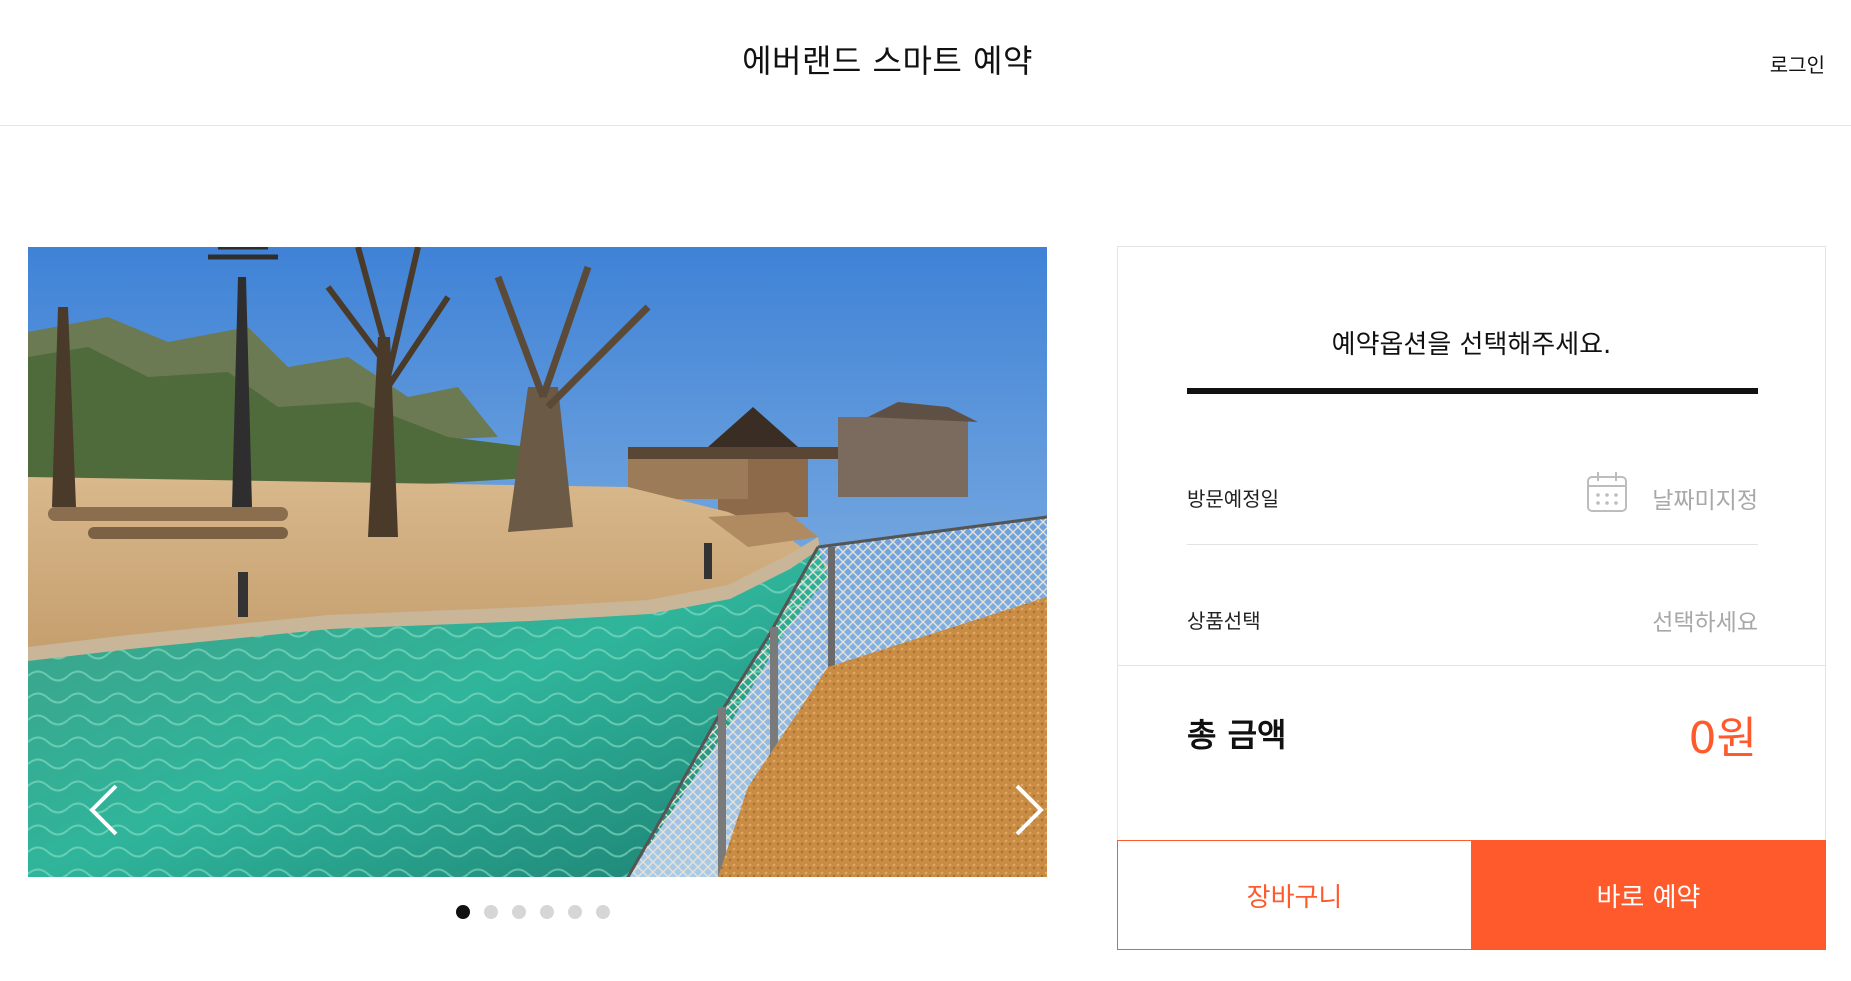 This screenshot has height=981, width=1851. I want to click on cart-button: 장바구니, so click(1294, 895).